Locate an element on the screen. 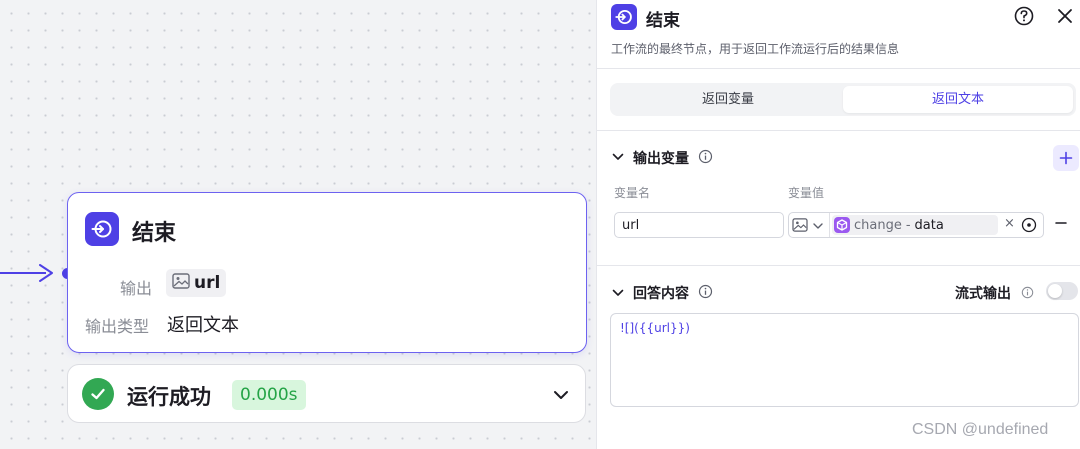  tab-return-text: 返回文本 is located at coordinates (958, 99).